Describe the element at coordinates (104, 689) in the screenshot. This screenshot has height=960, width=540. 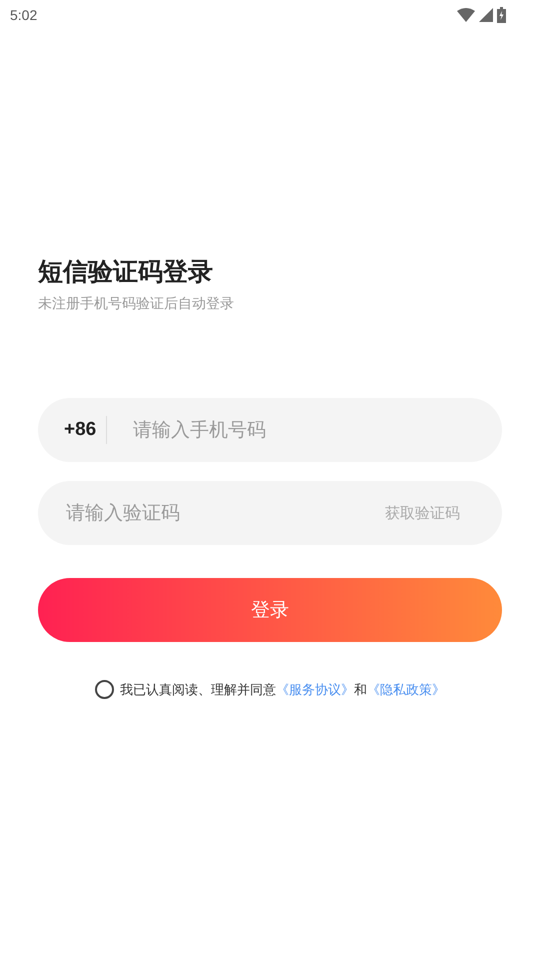
I see `agreement-checkbox` at that location.